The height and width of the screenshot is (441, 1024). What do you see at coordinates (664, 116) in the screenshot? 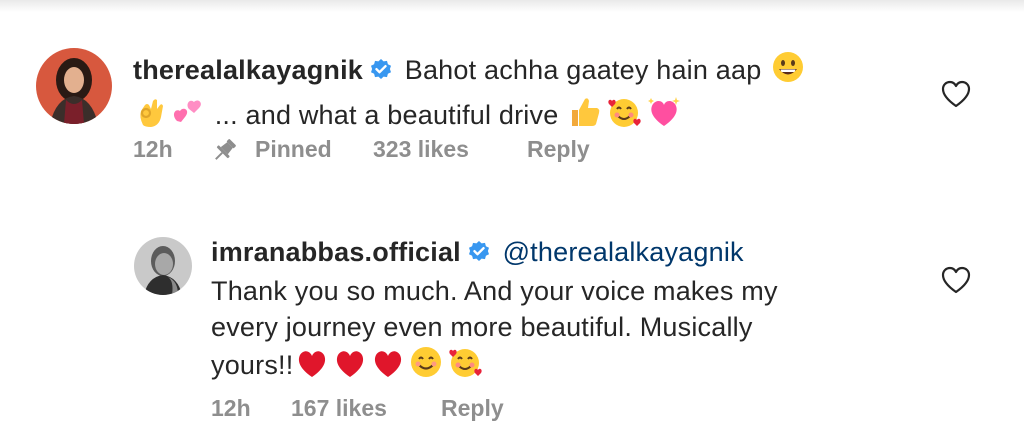
I see `sparkling-heart-icon` at bounding box center [664, 116].